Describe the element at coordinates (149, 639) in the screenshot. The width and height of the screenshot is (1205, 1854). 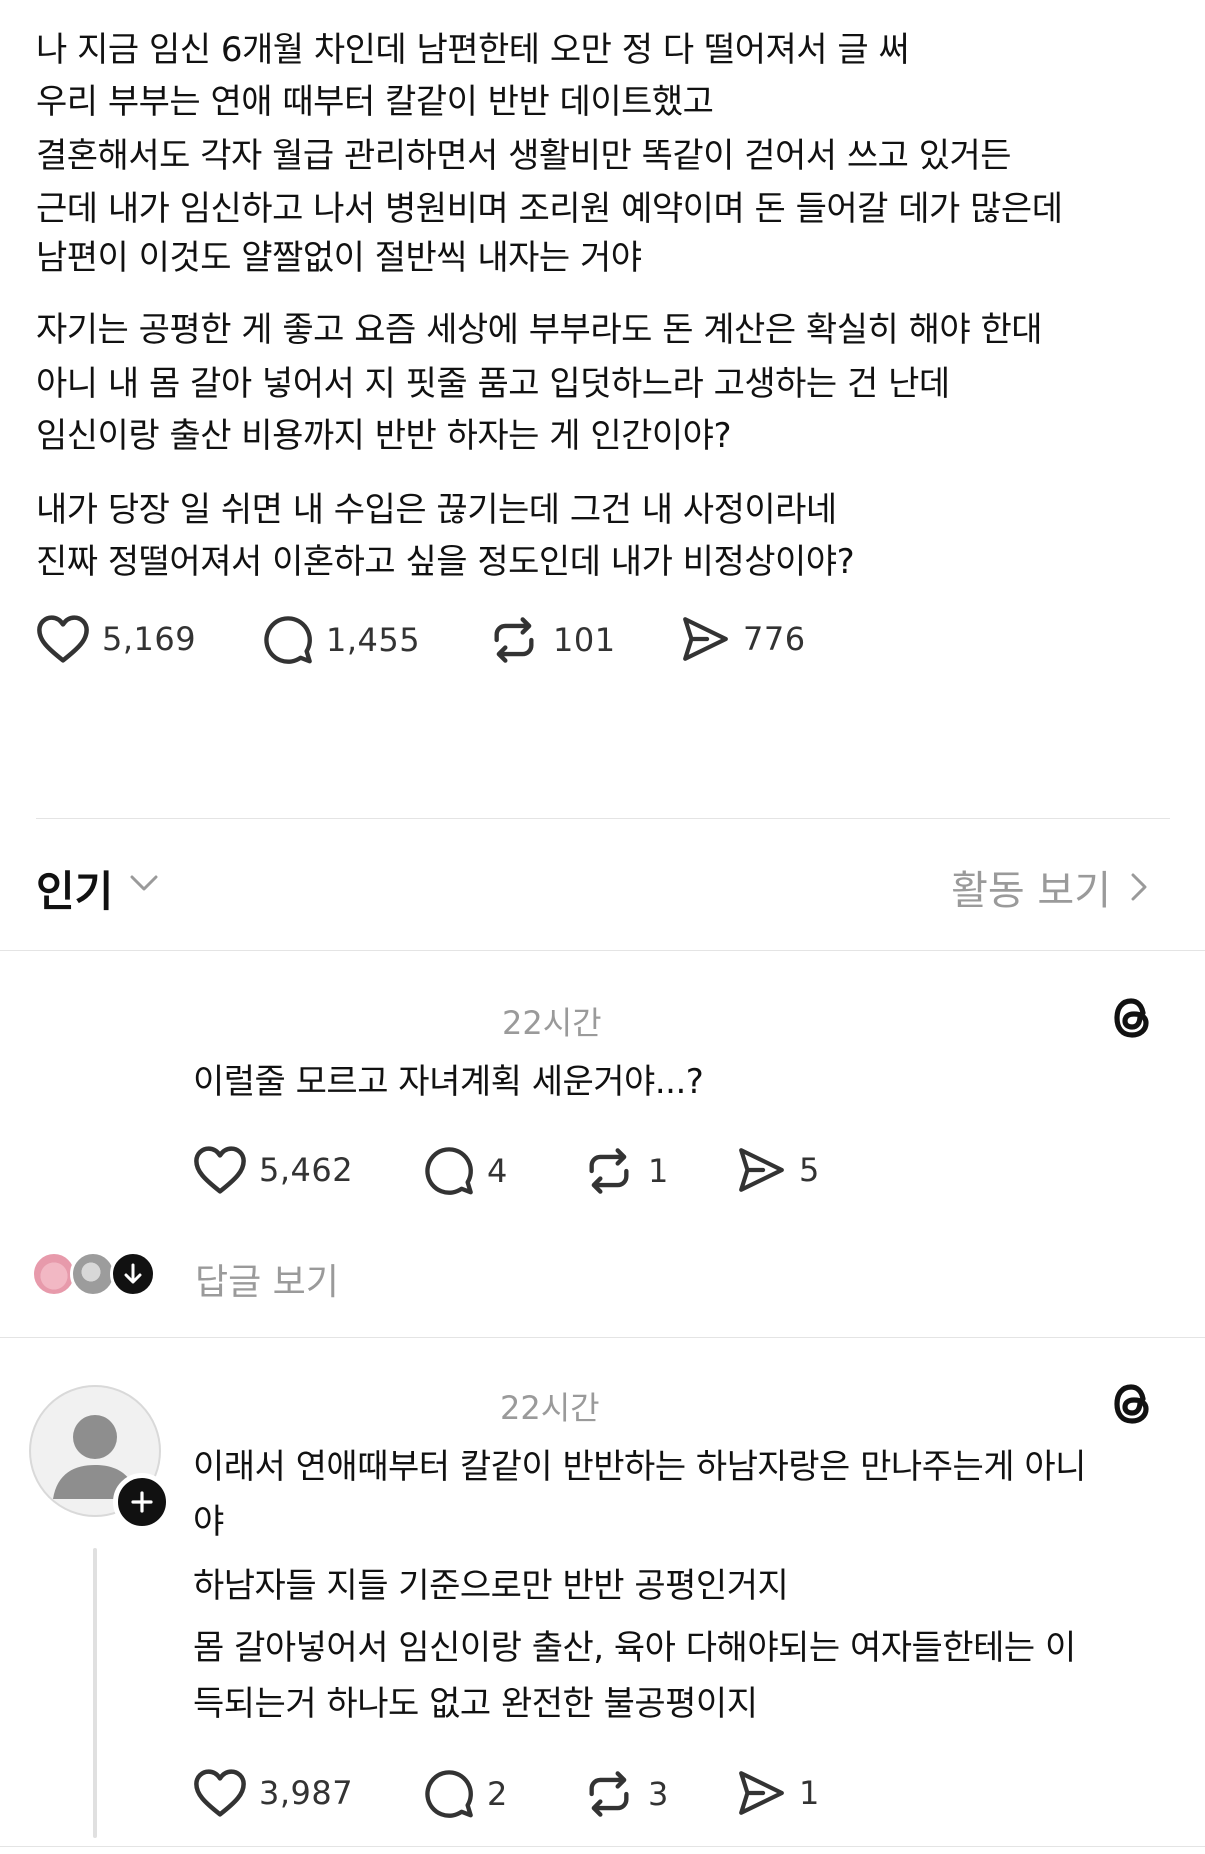
I see `like-count: 5,169` at that location.